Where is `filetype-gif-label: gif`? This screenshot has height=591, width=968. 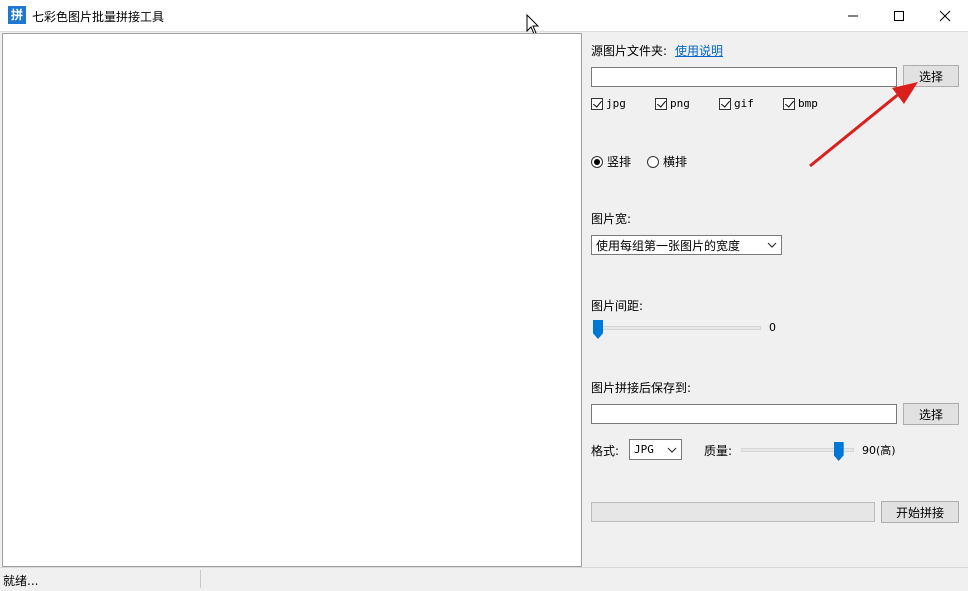 filetype-gif-label: gif is located at coordinates (744, 103).